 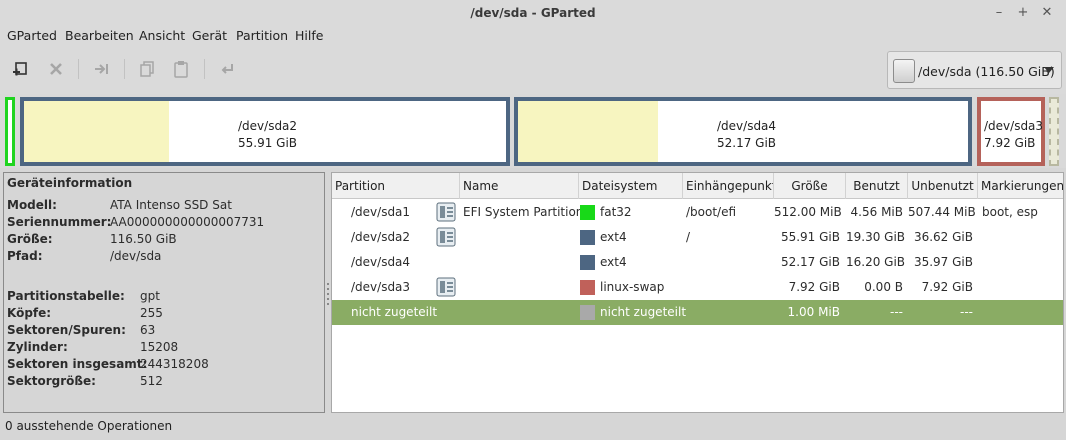 I want to click on info-row: Zylinder: 15208, so click(x=93, y=347).